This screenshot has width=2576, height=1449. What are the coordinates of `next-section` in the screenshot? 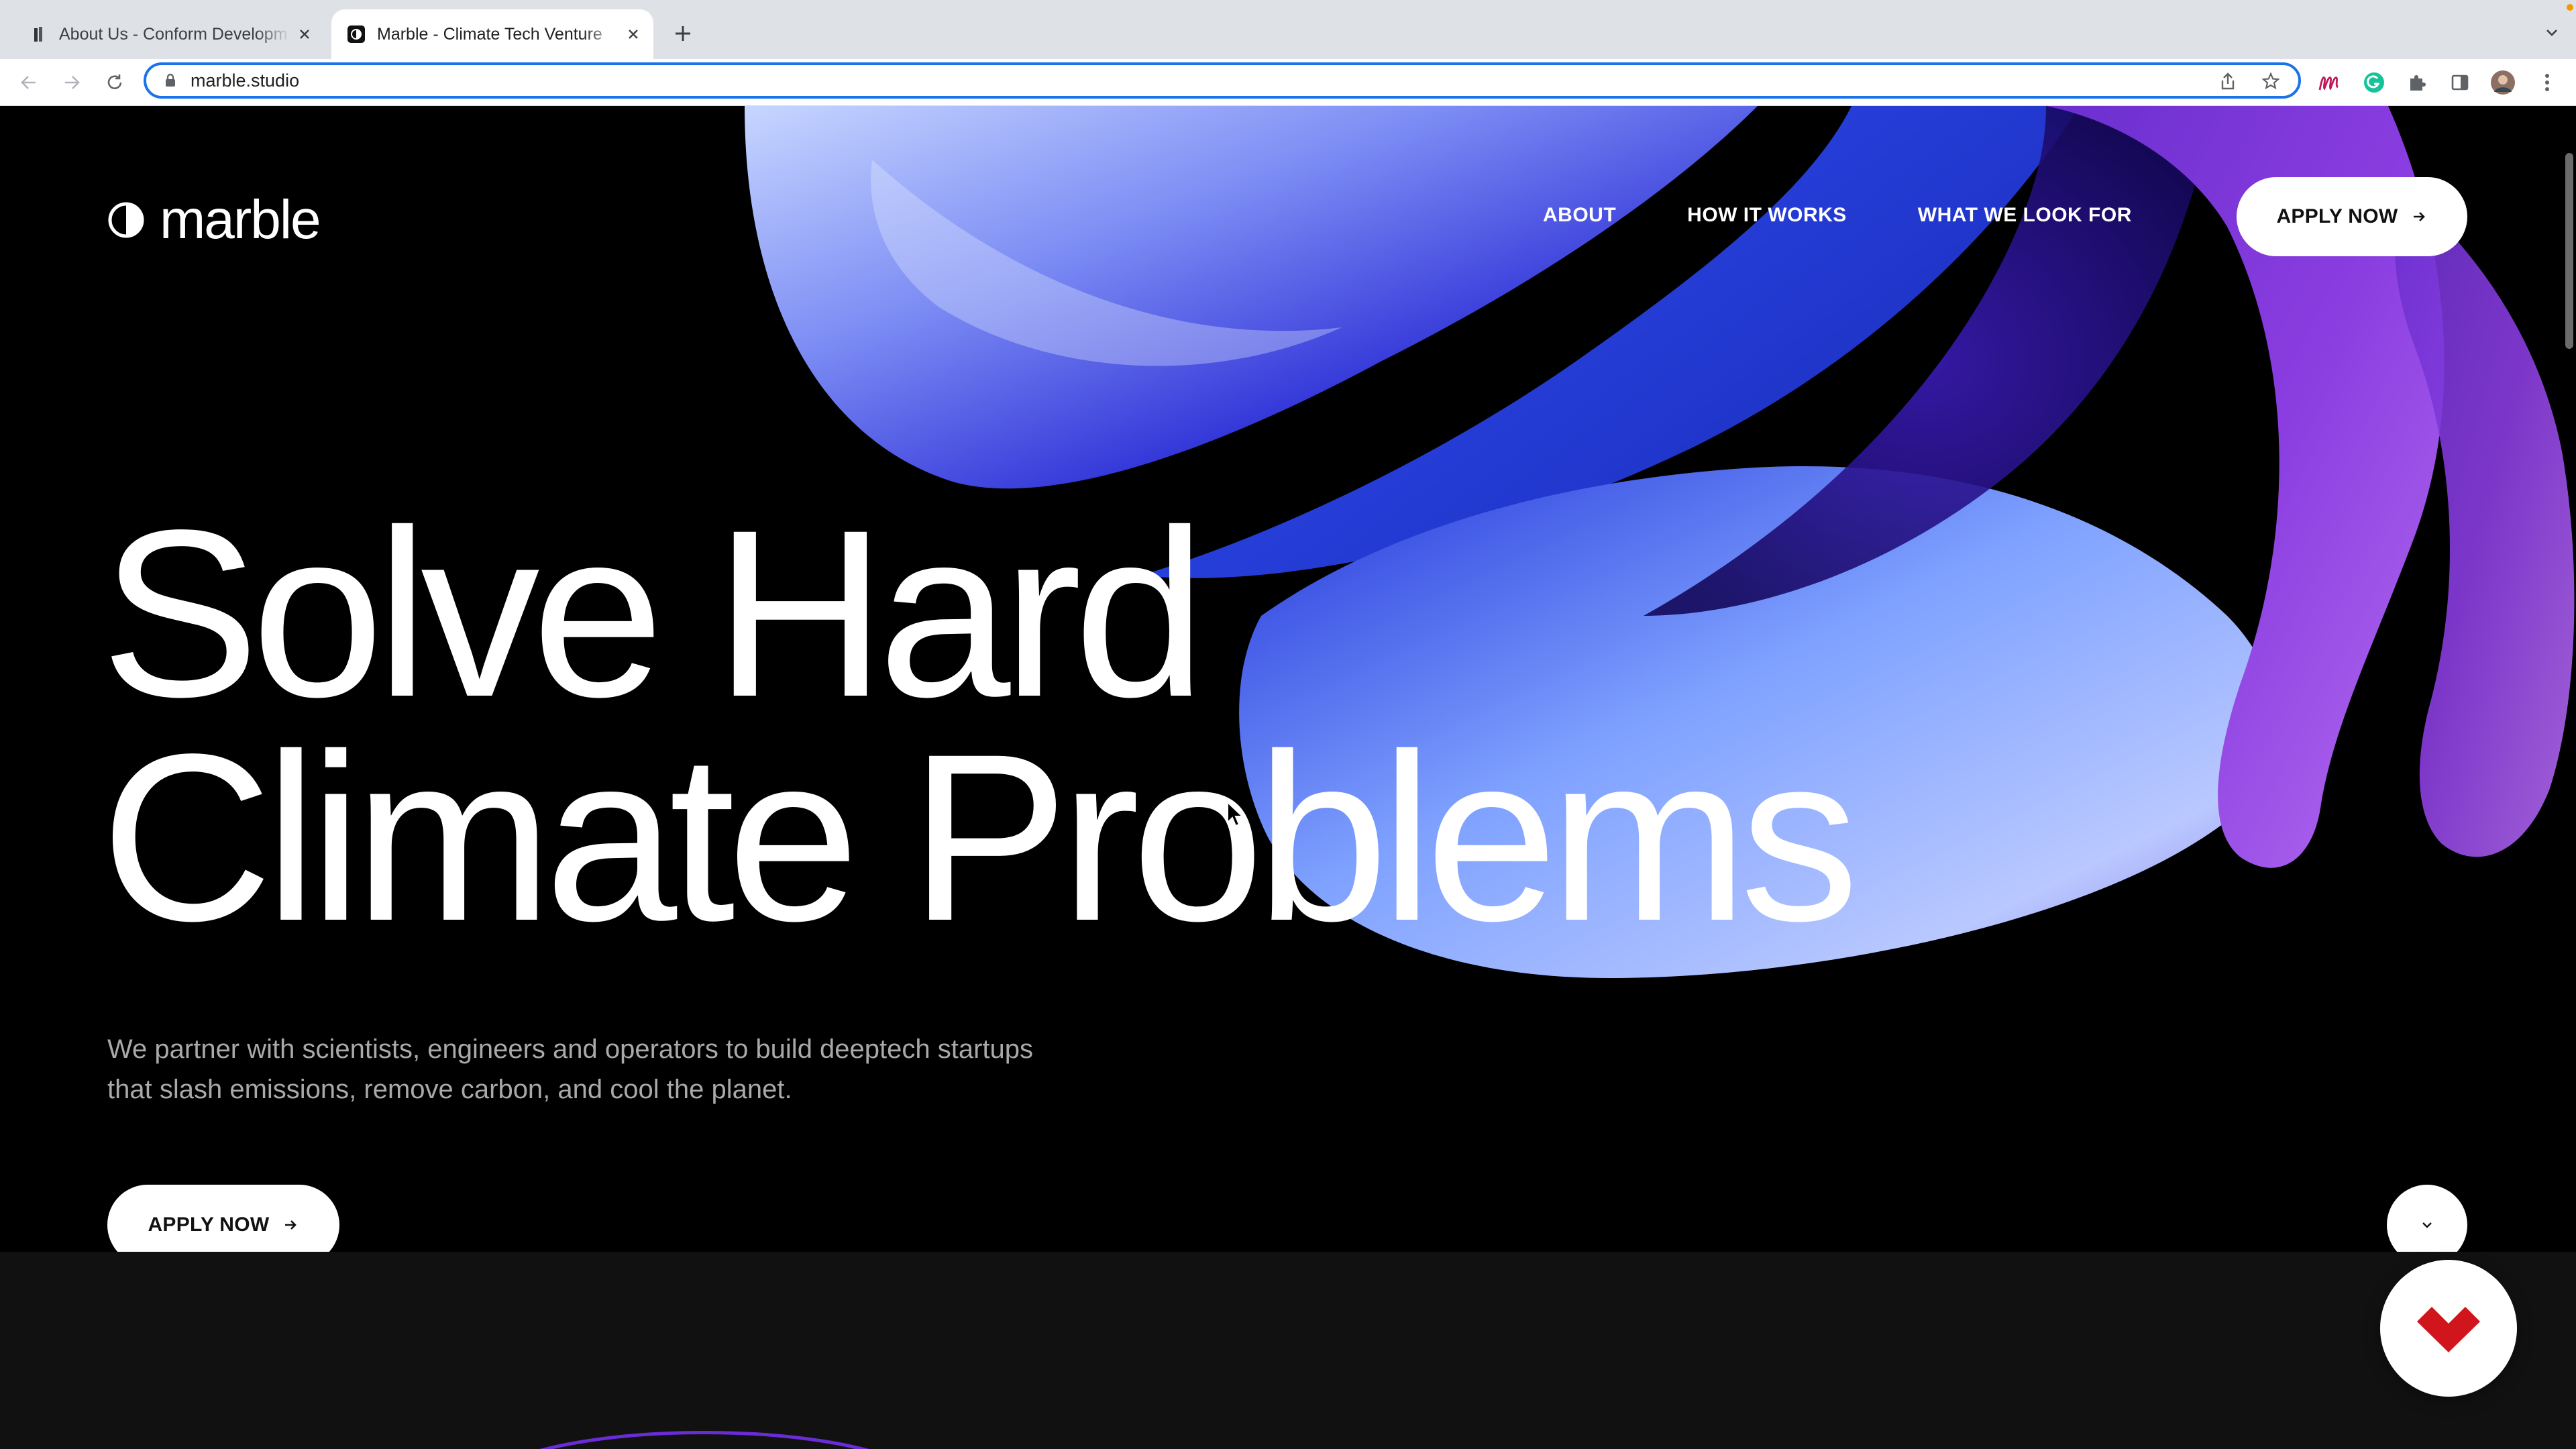 It's located at (1288, 1350).